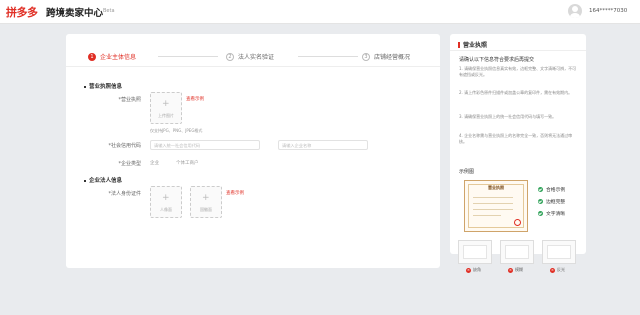 This screenshot has width=640, height=315. Describe the element at coordinates (205, 145) in the screenshot. I see `credit-code-input: 请输入统一社会信用代码` at that location.